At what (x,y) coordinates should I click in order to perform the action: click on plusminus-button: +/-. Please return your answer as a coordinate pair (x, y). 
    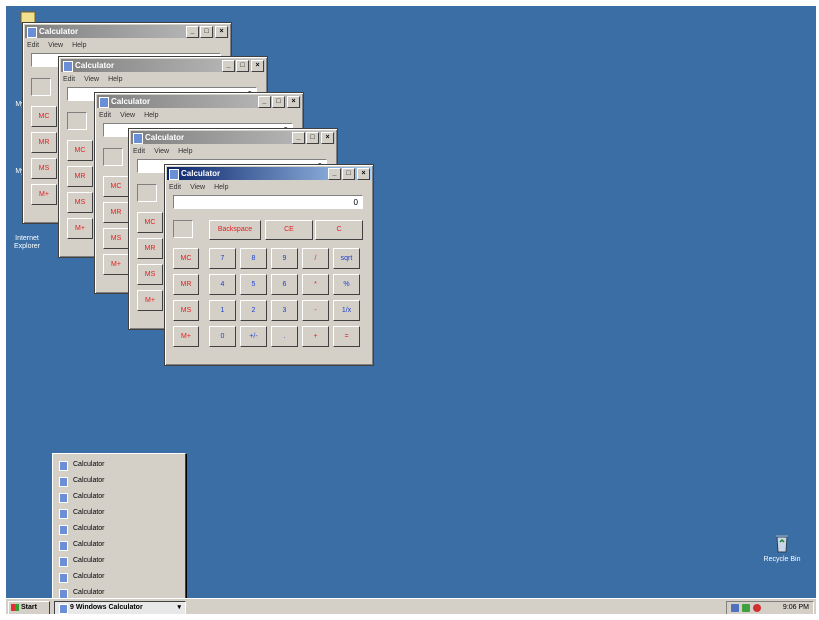
    Looking at the image, I should click on (253, 336).